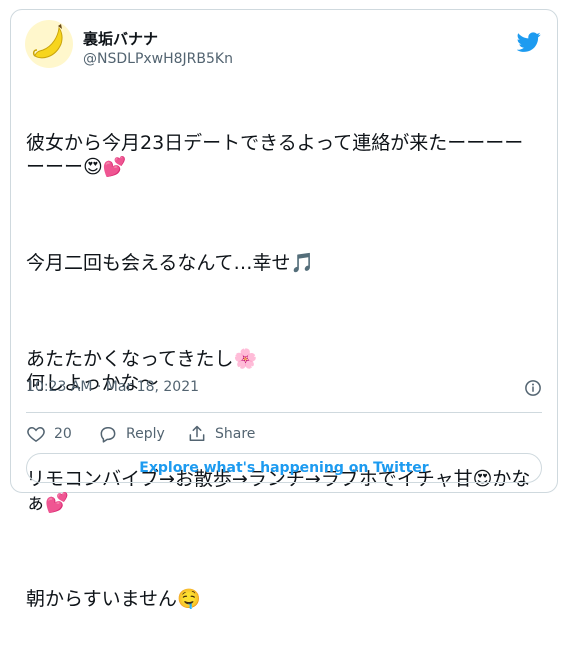 This screenshot has width=569, height=659. Describe the element at coordinates (275, 155) in the screenshot. I see `tweet-paragraph: 彼女から今月23日デートできるよって連絡が来たーーーーーーー😍💕` at that location.